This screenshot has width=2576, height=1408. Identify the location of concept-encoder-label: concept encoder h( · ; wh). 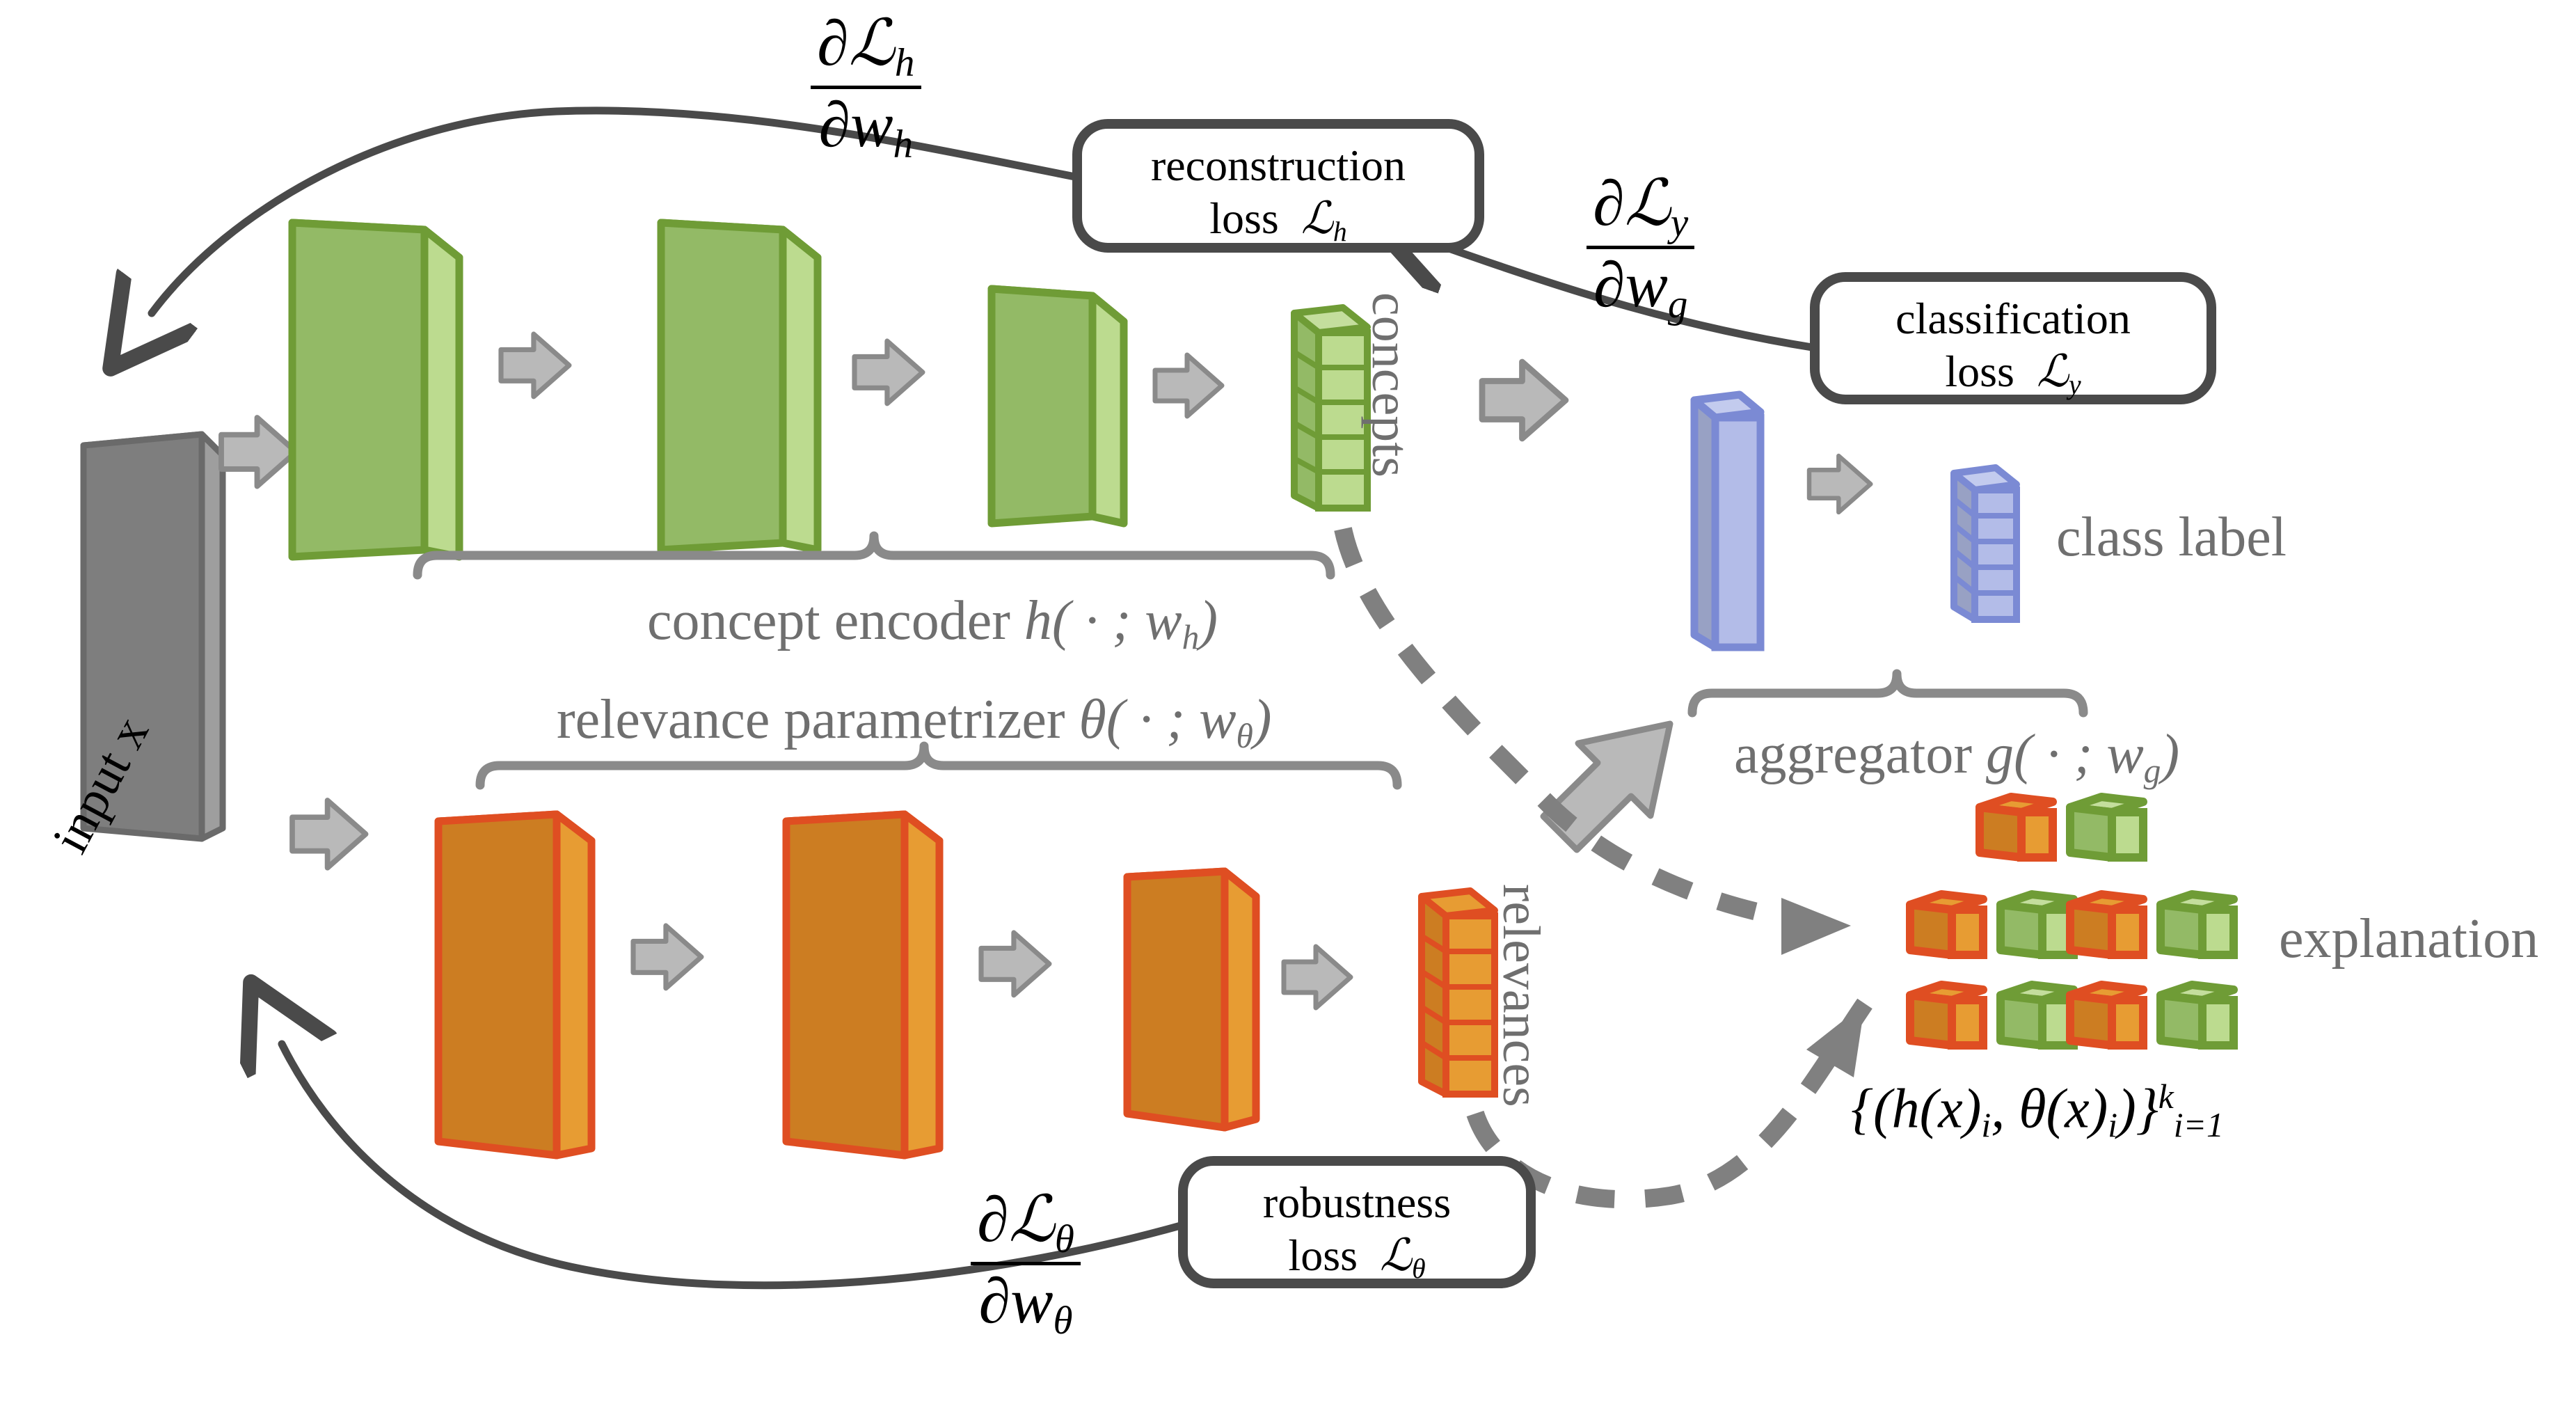
(932, 623).